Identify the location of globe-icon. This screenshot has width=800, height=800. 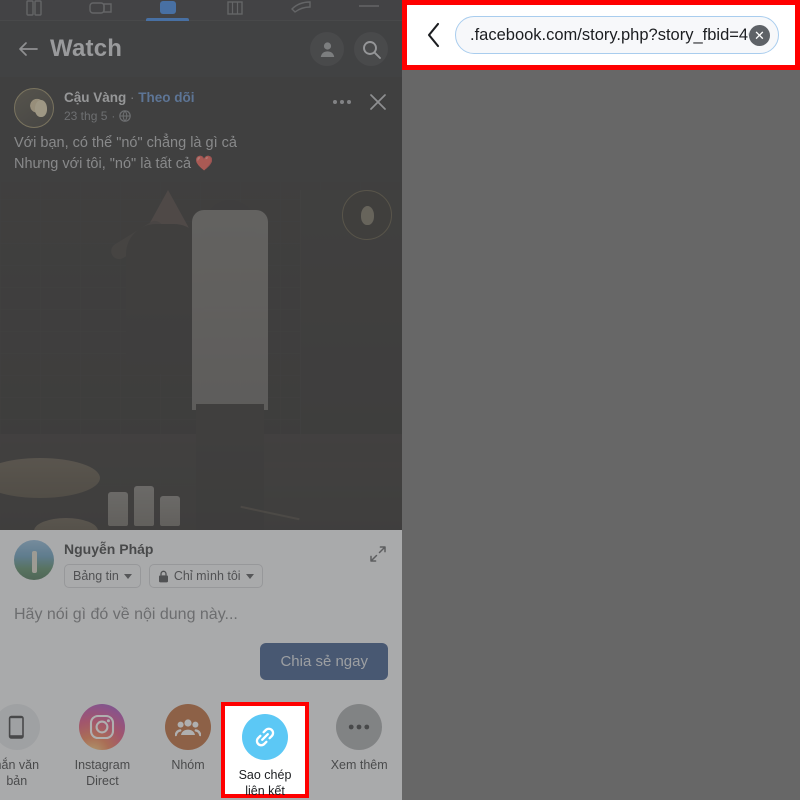
(125, 116).